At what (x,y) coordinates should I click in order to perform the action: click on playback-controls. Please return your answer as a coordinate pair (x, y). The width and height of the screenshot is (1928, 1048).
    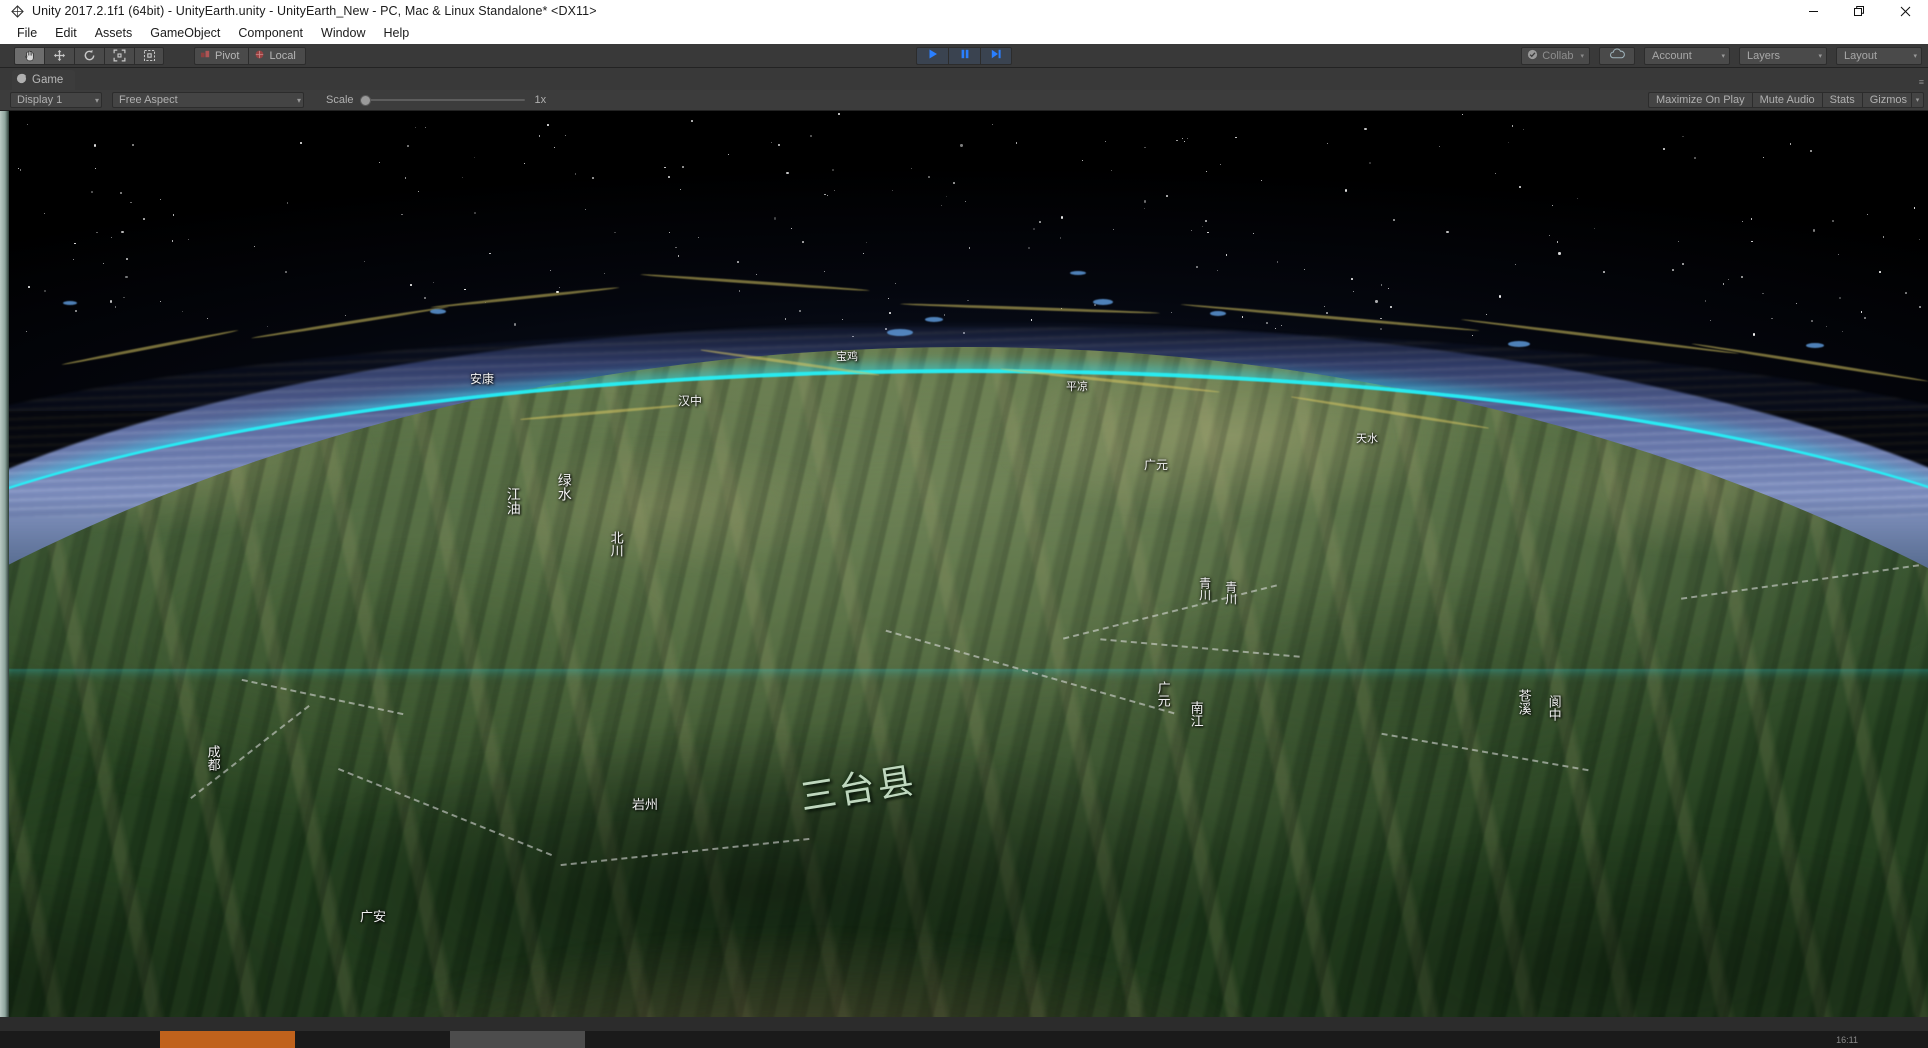
    Looking at the image, I should click on (964, 55).